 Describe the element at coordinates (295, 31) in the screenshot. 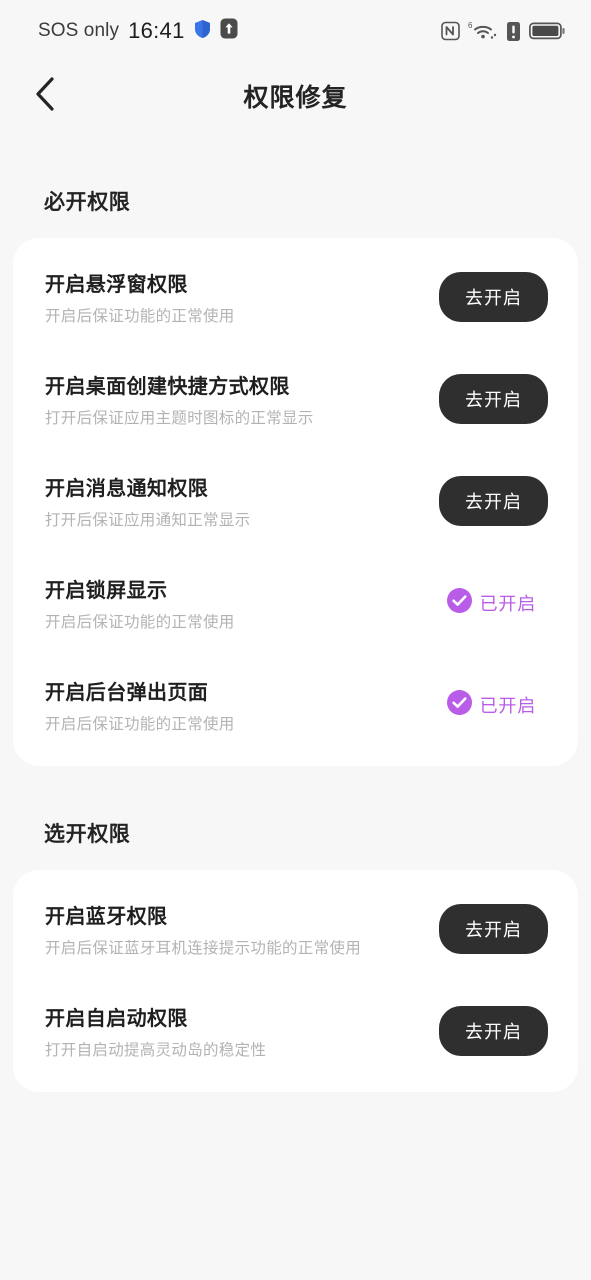

I see `status-bar: SOS only 16:41 6` at that location.